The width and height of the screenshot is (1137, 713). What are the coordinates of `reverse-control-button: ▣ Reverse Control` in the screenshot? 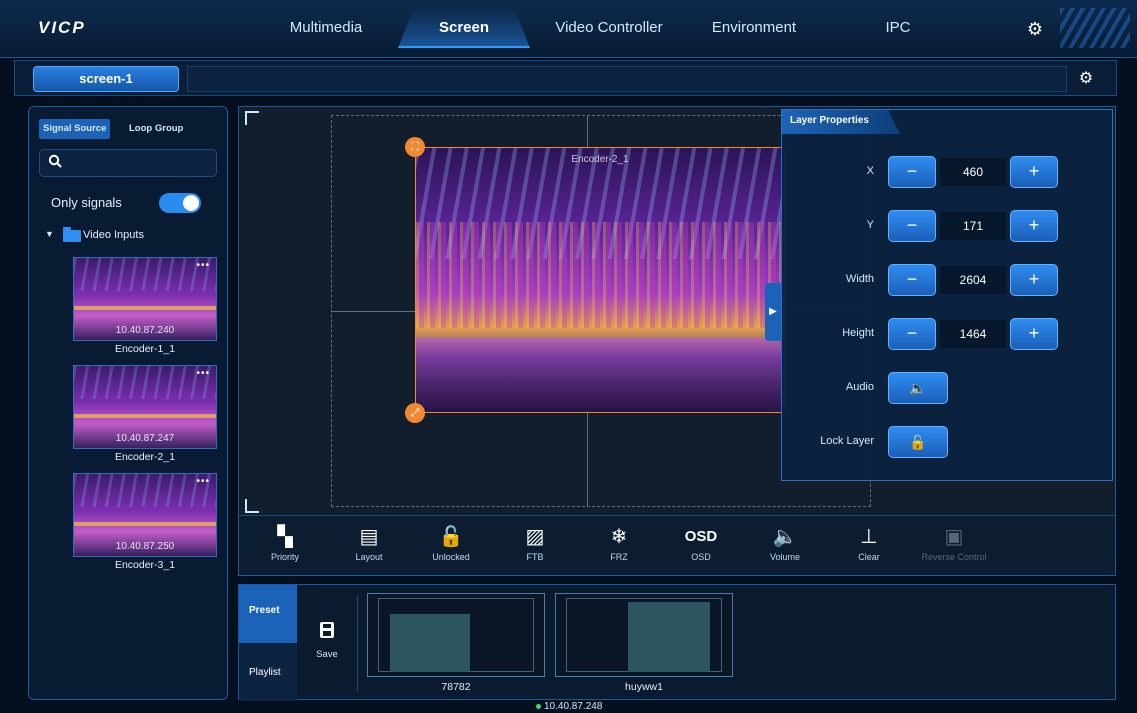 It's located at (954, 547).